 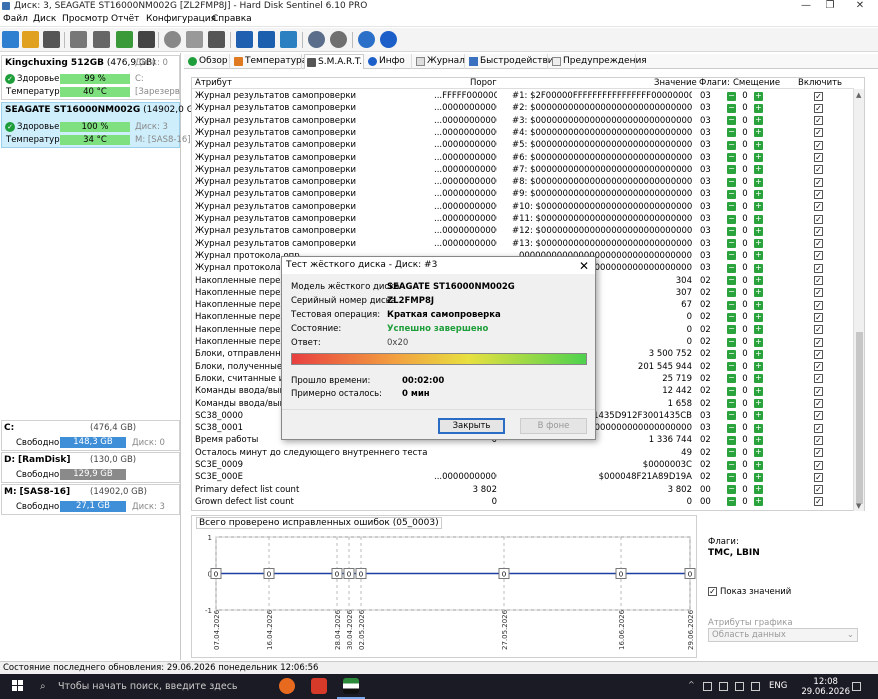 What do you see at coordinates (712, 591) in the screenshot?
I see `show-values-checkbox: ✓` at bounding box center [712, 591].